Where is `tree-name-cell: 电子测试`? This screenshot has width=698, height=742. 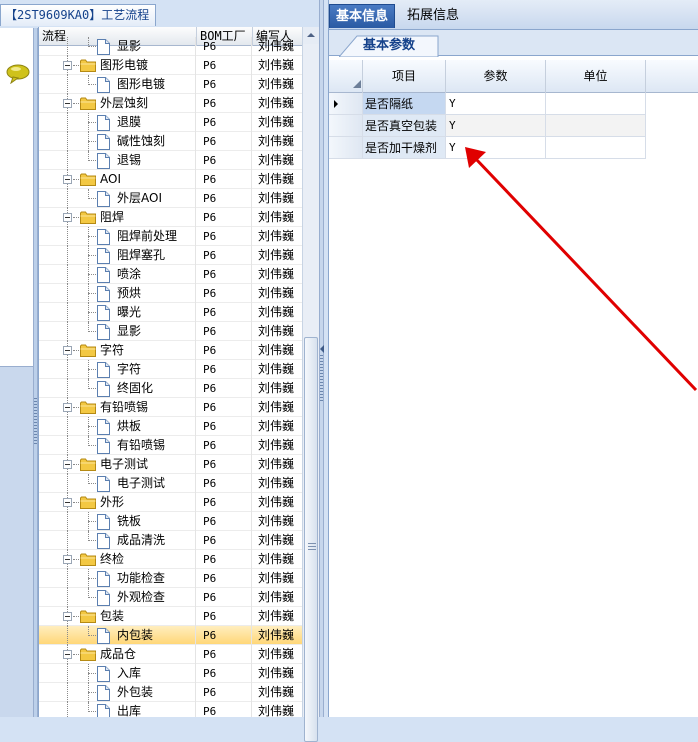 tree-name-cell: 电子测试 is located at coordinates (117, 464).